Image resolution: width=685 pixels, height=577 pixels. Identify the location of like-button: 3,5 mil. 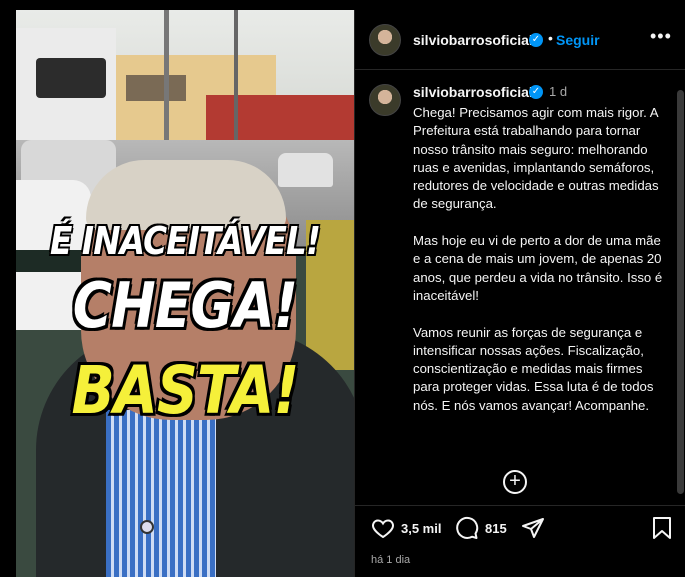
(406, 528).